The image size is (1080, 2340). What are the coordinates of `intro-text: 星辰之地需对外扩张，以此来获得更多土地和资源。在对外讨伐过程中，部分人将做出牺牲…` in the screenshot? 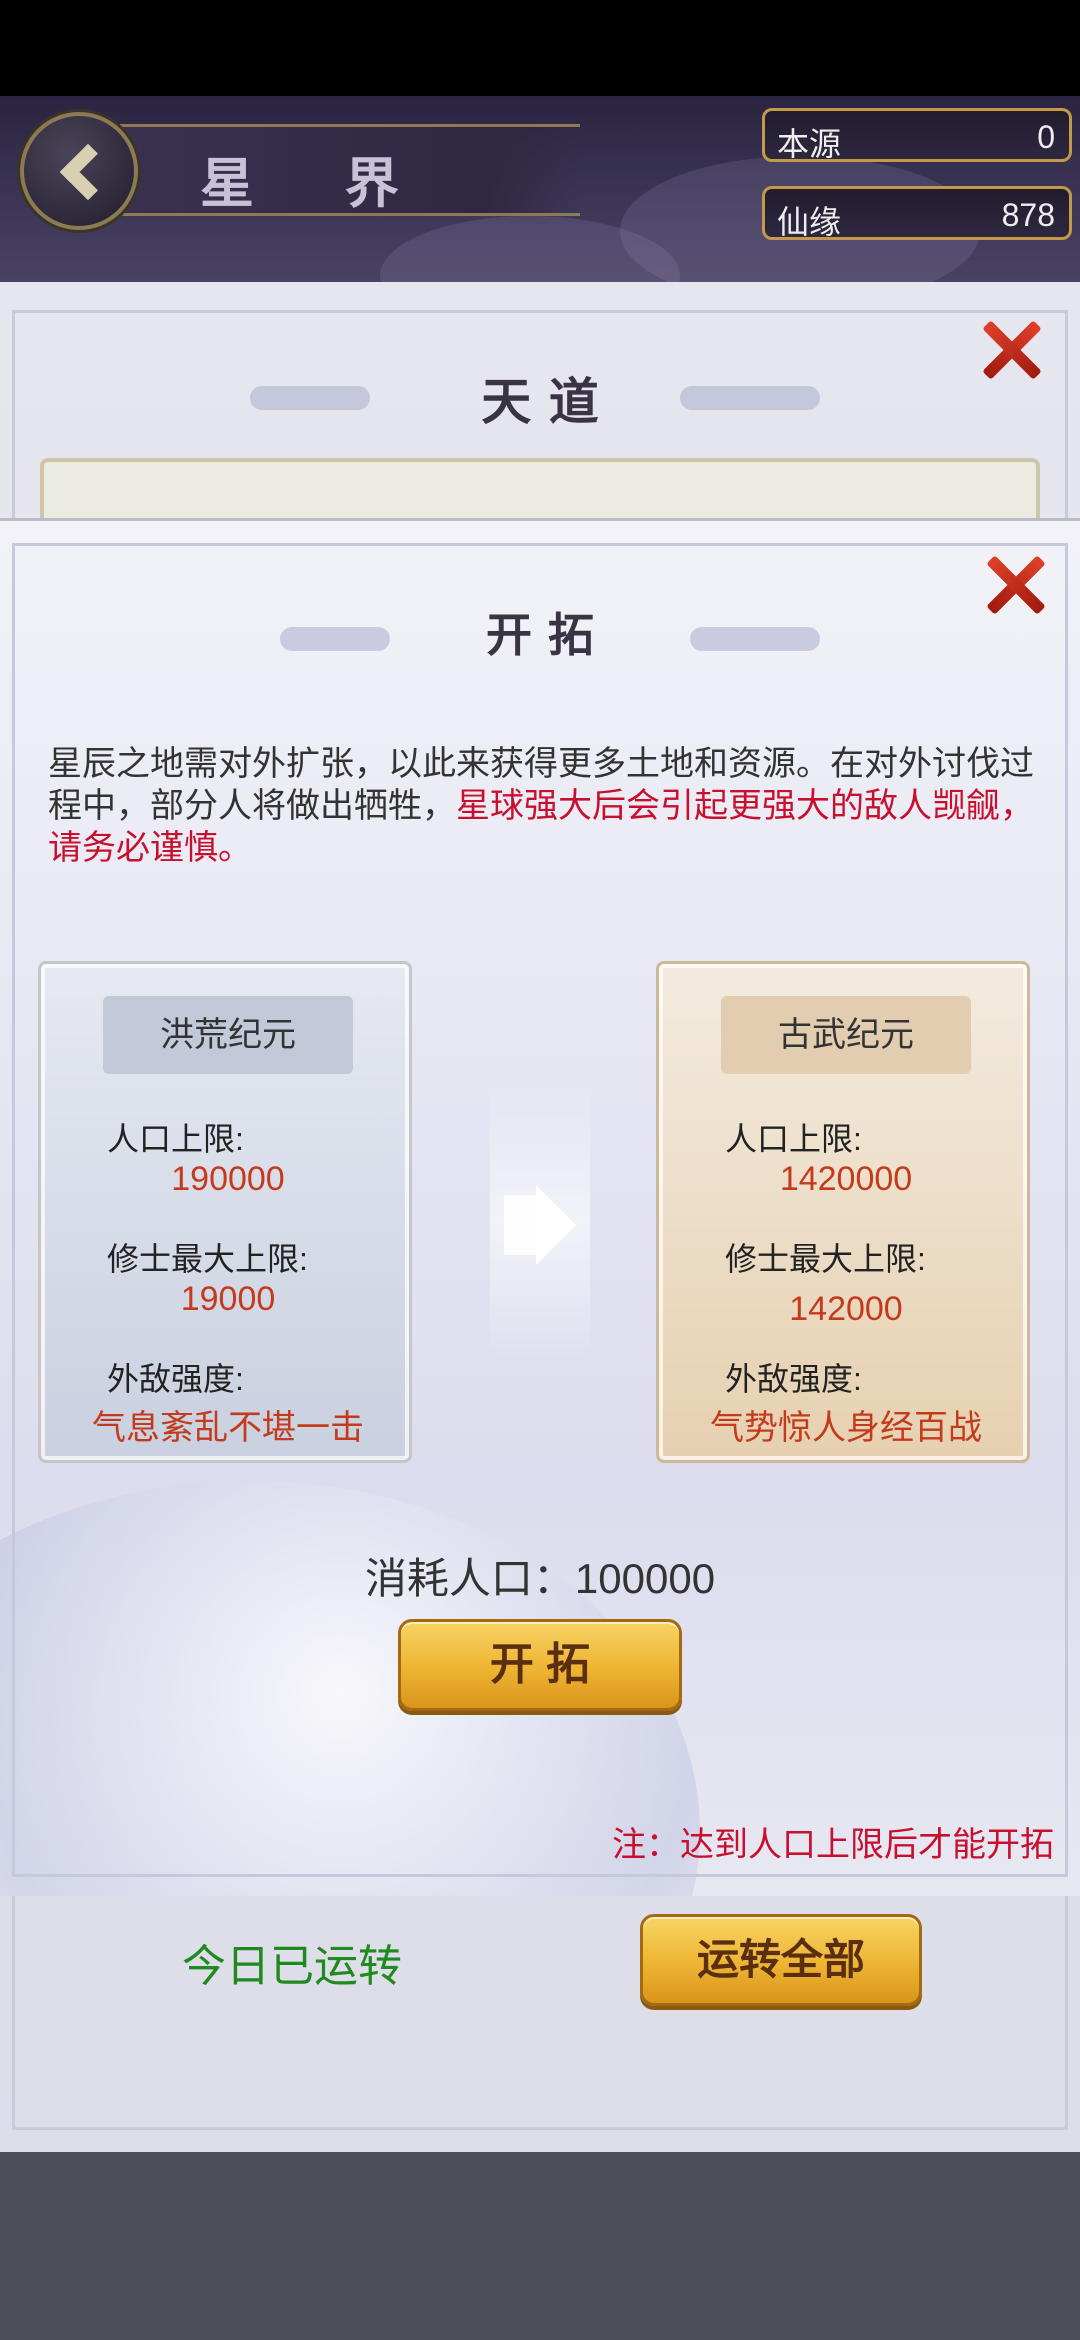 It's located at (543, 806).